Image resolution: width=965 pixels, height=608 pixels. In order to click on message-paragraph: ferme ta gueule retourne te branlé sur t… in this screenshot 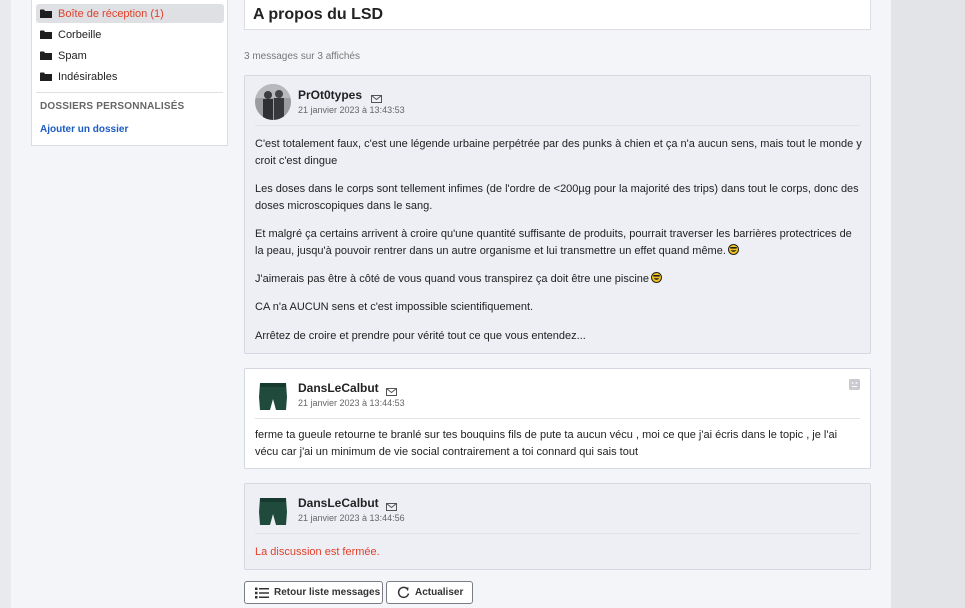, I will do `click(546, 443)`.